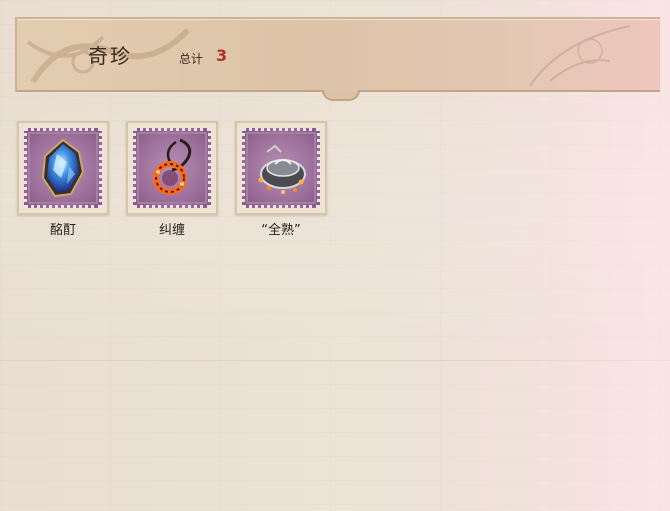  What do you see at coordinates (110, 56) in the screenshot?
I see `page-title: 奇珍` at bounding box center [110, 56].